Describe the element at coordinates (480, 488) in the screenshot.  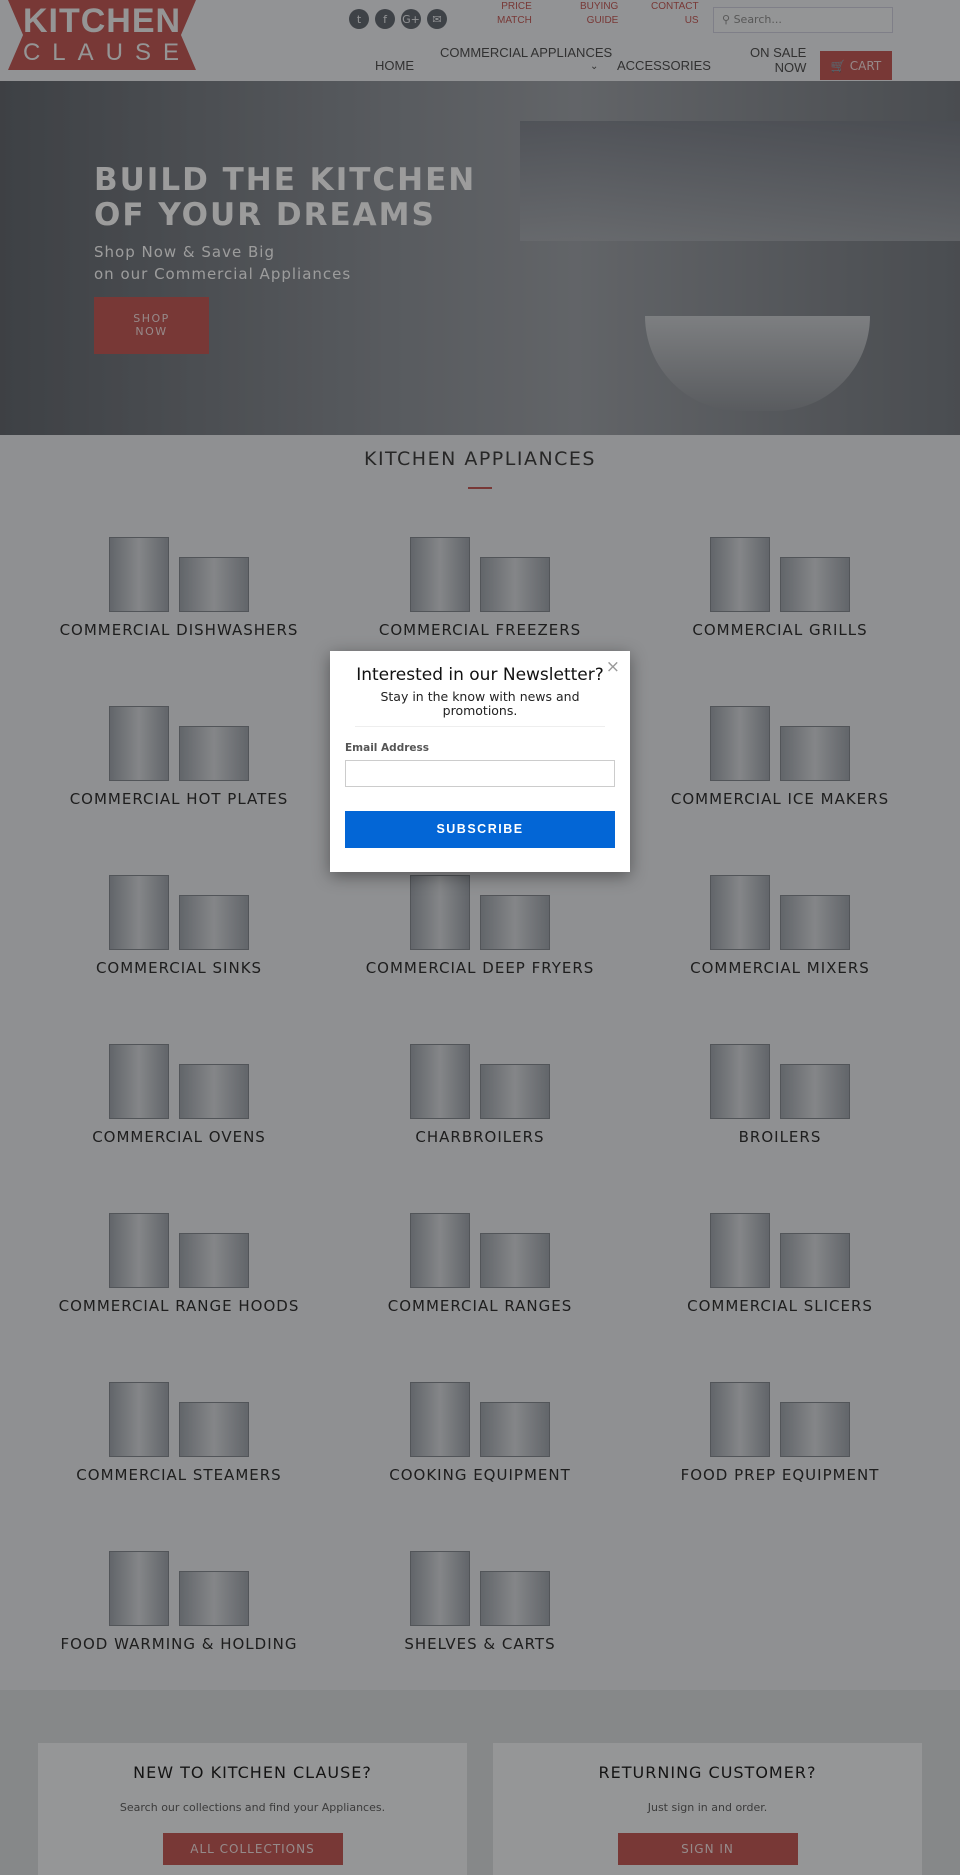
I see `title-underline` at that location.